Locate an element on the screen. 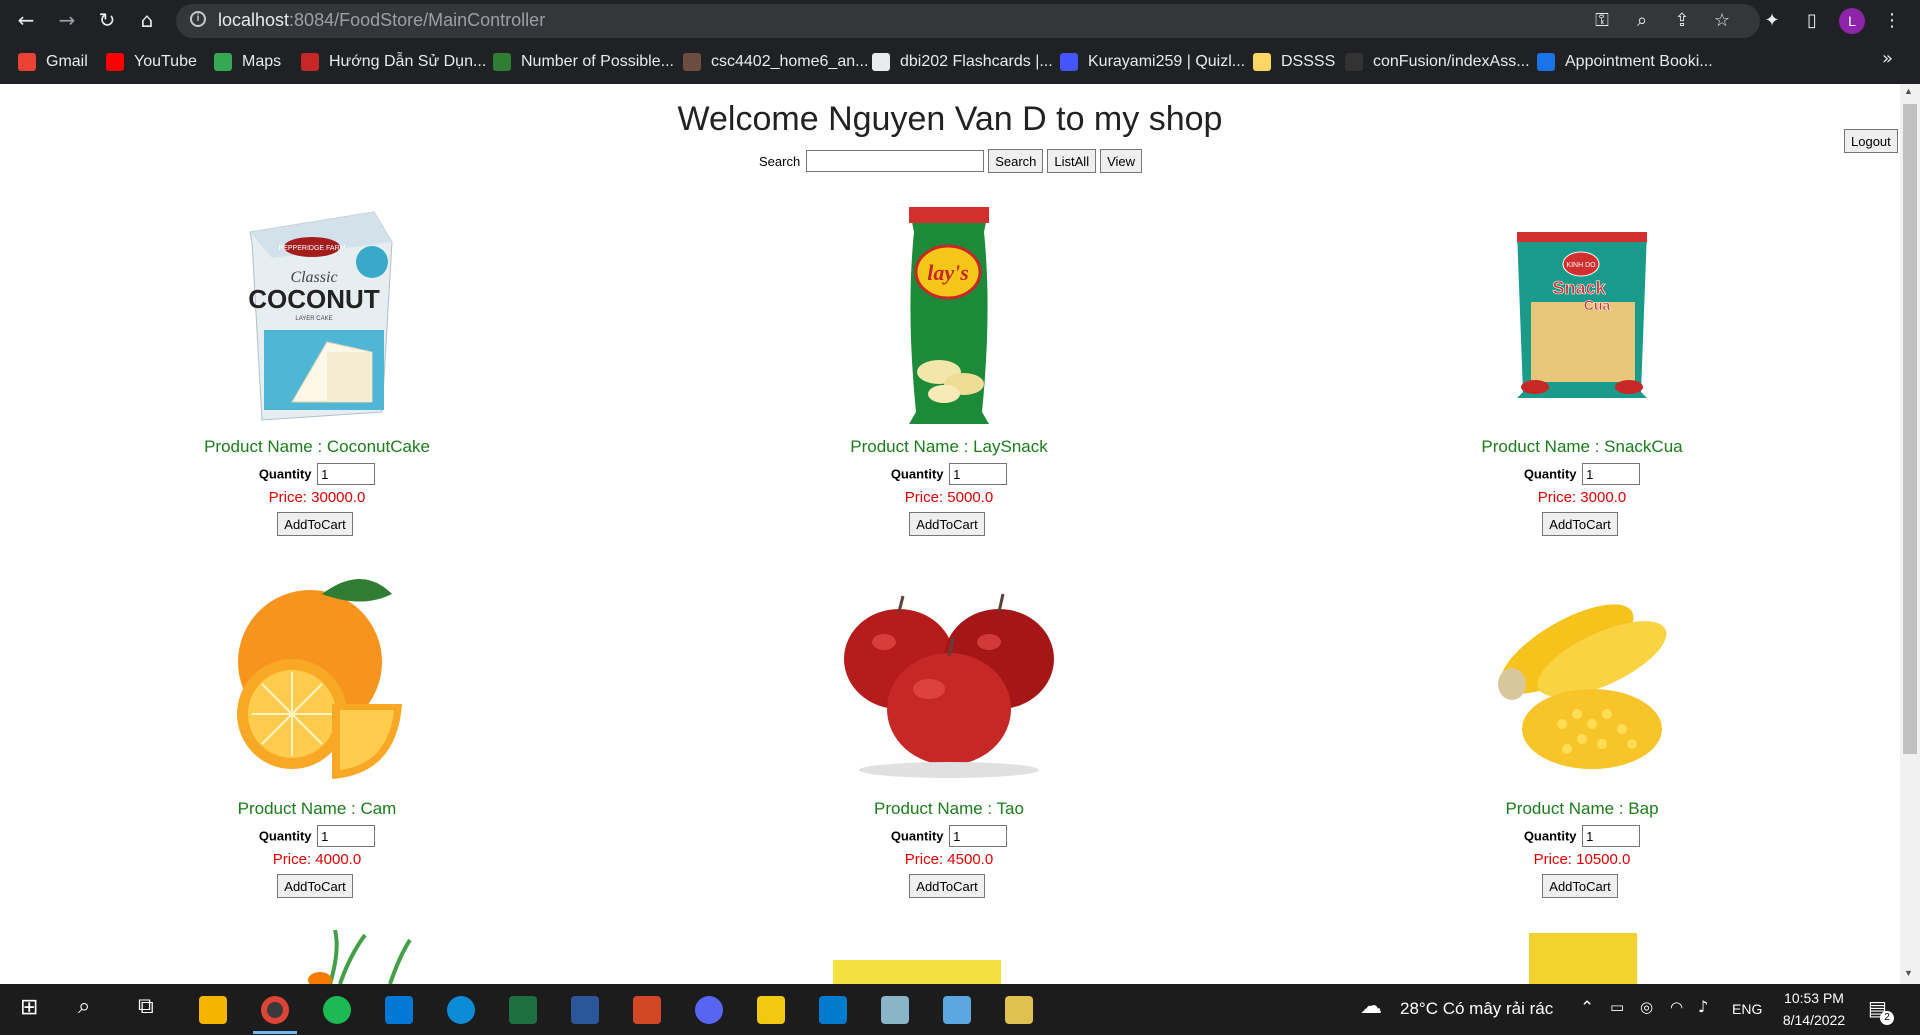 The width and height of the screenshot is (1920, 1035). zoom-icon: ⌕ is located at coordinates (1642, 21).